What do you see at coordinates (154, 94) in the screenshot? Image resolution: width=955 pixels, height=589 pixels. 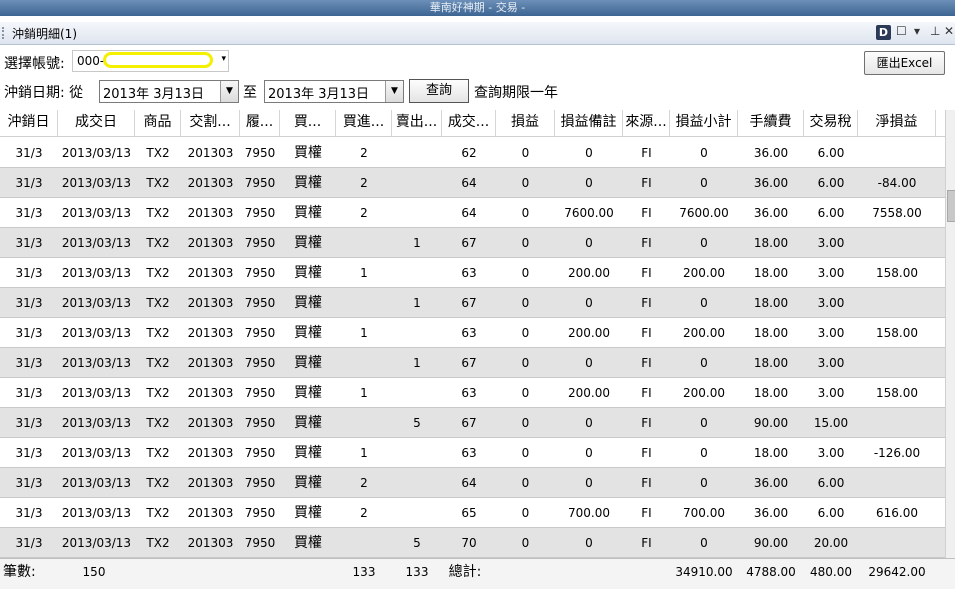 I see `from-date-value: 2013年 3月13日` at bounding box center [154, 94].